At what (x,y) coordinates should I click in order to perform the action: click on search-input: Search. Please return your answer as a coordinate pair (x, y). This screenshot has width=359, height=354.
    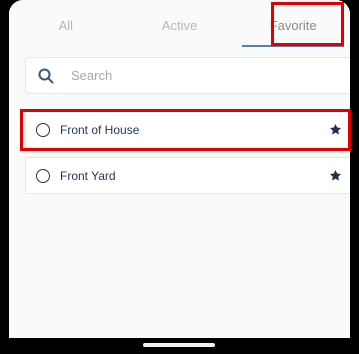
    Looking at the image, I should click on (187, 75).